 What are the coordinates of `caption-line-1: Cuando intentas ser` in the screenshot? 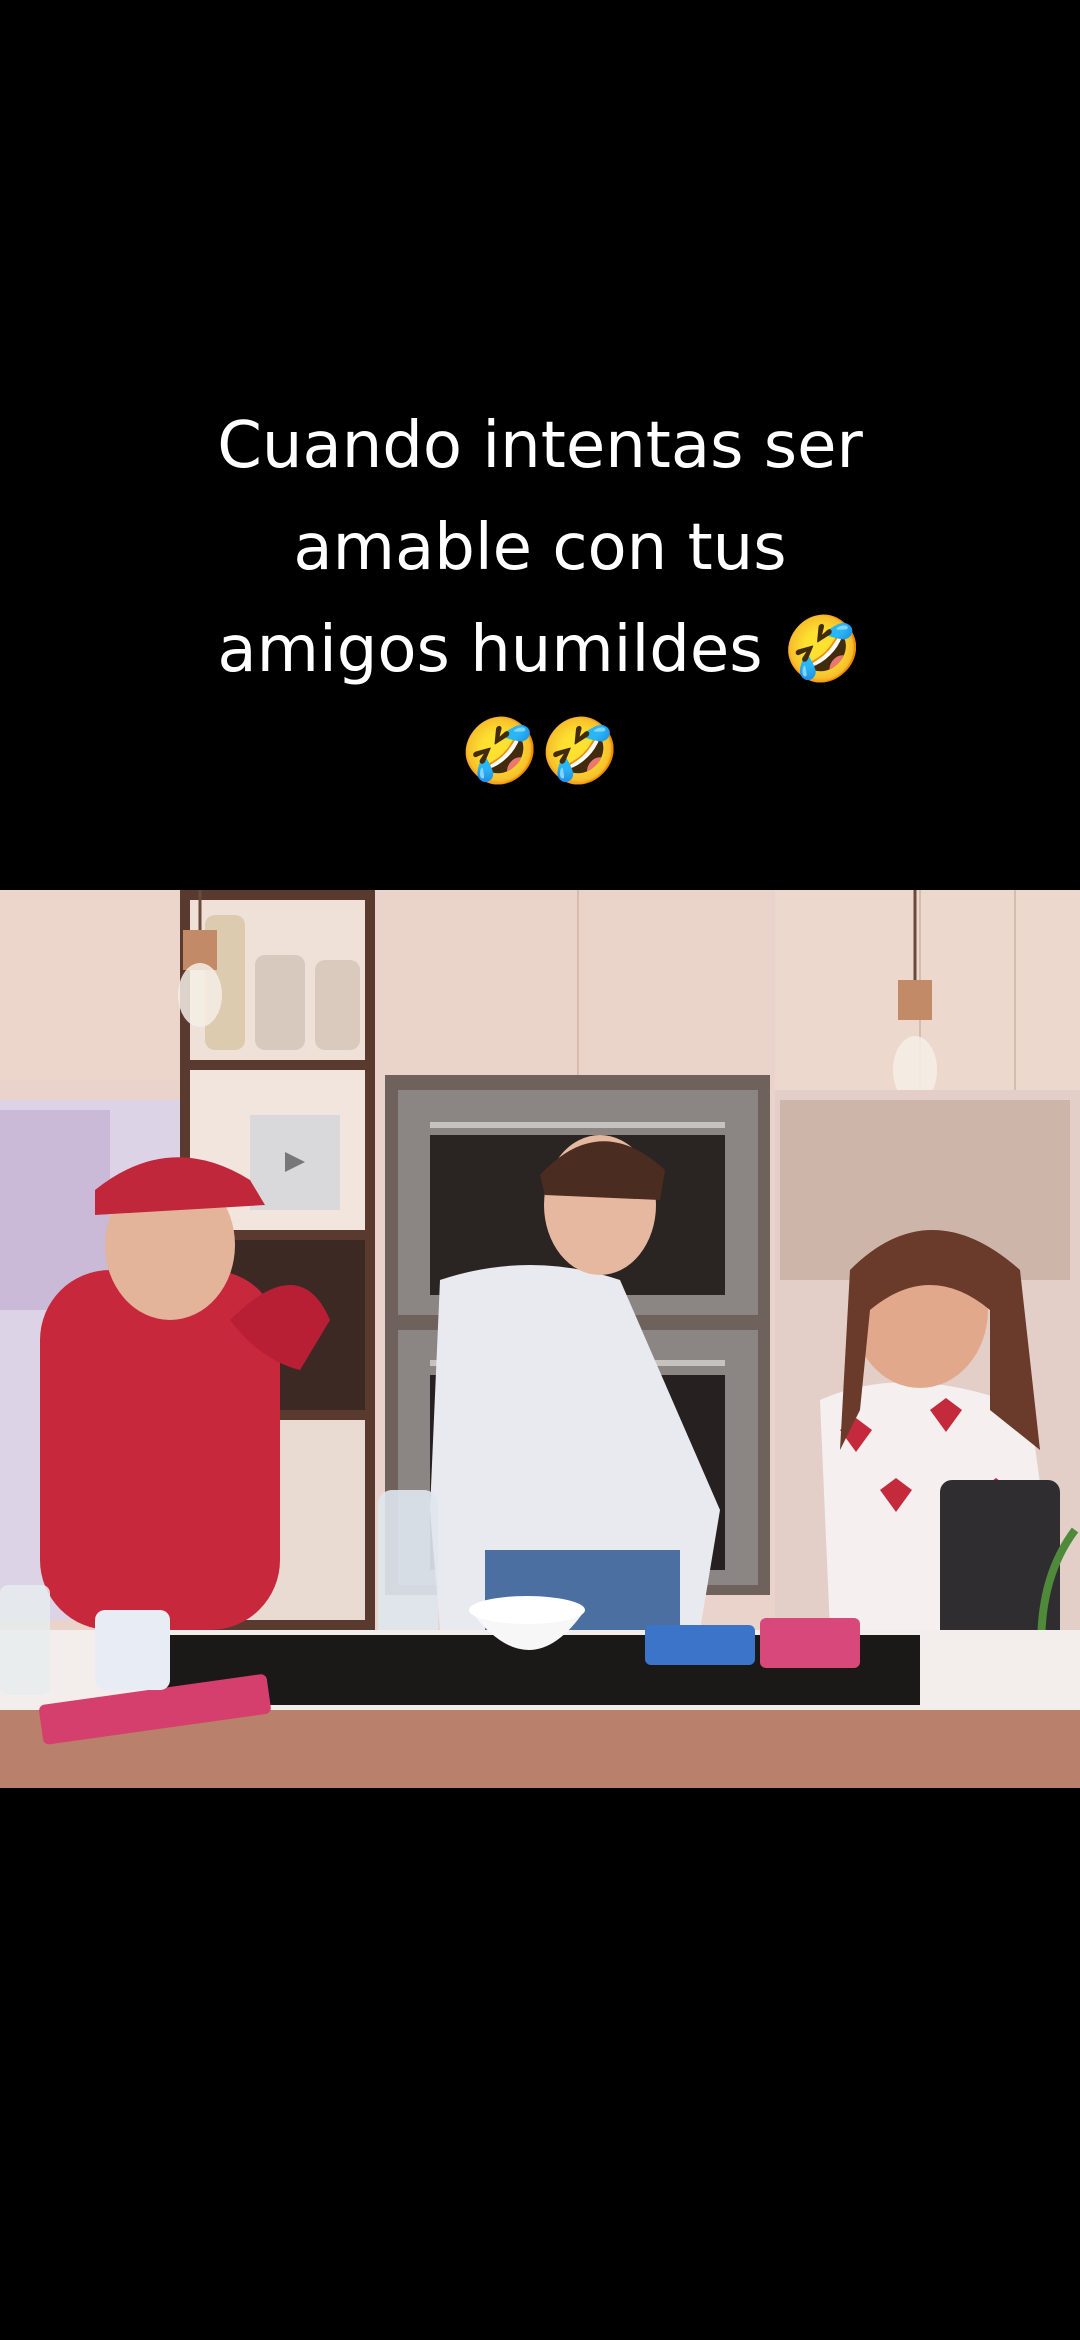 It's located at (540, 446).